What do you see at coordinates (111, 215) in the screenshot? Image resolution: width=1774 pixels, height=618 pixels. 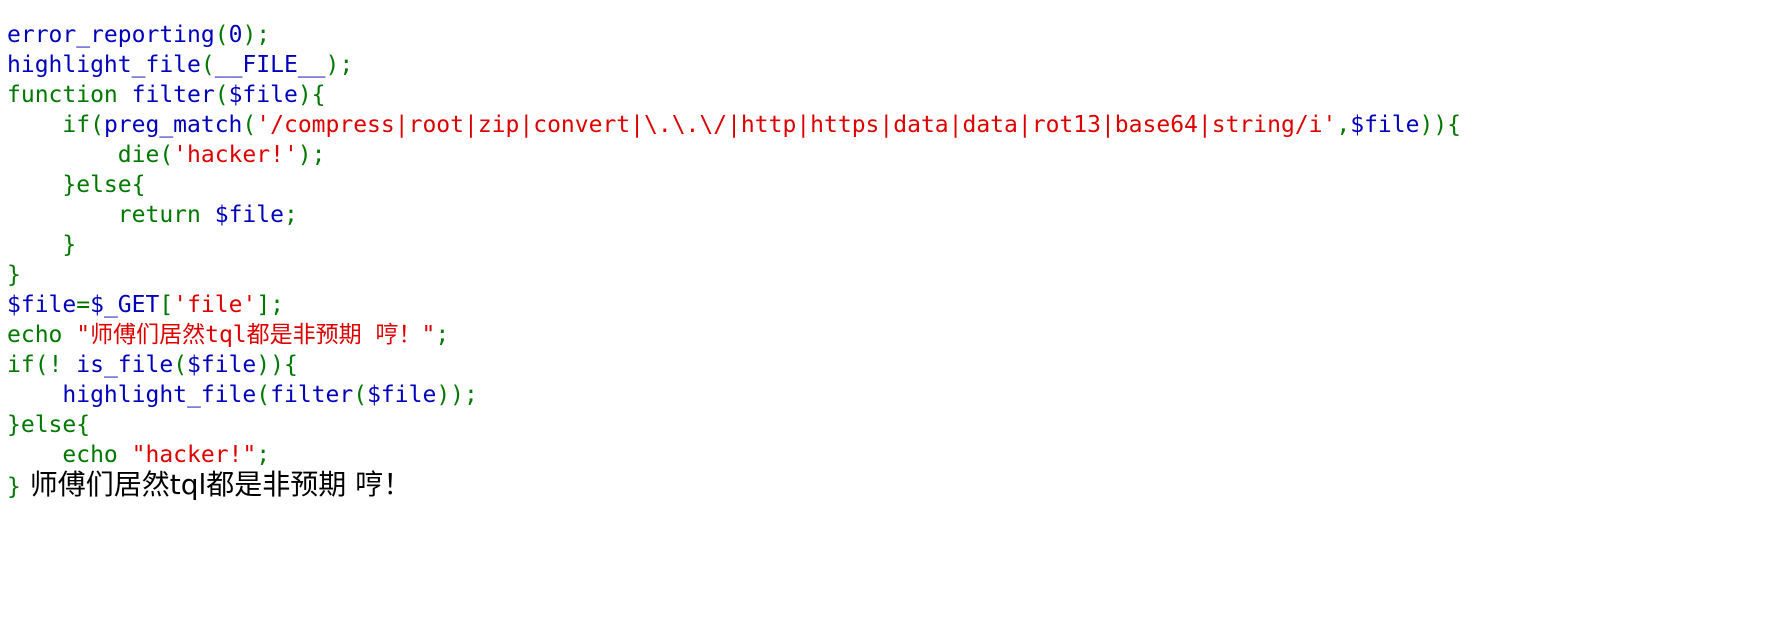 I see `code-keyword: return` at bounding box center [111, 215].